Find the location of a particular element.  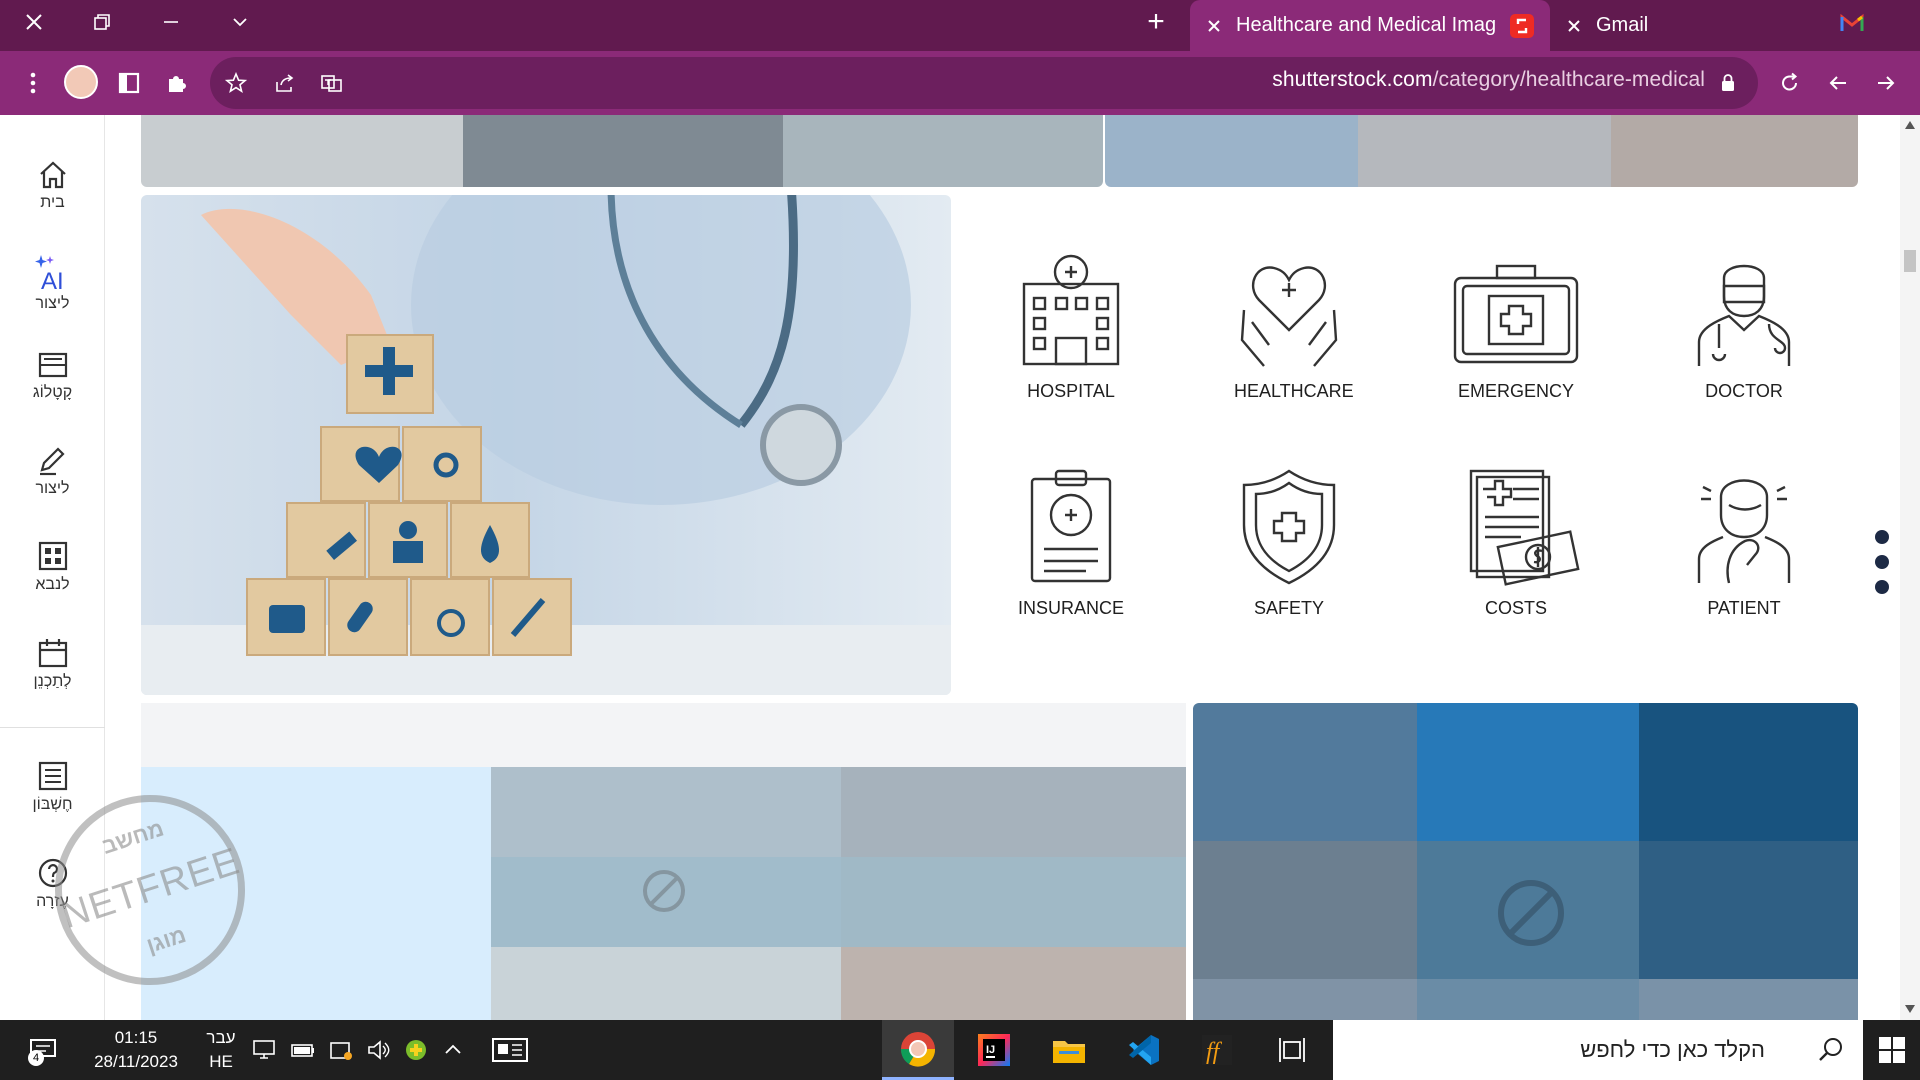

network-icon is located at coordinates (265, 1050).